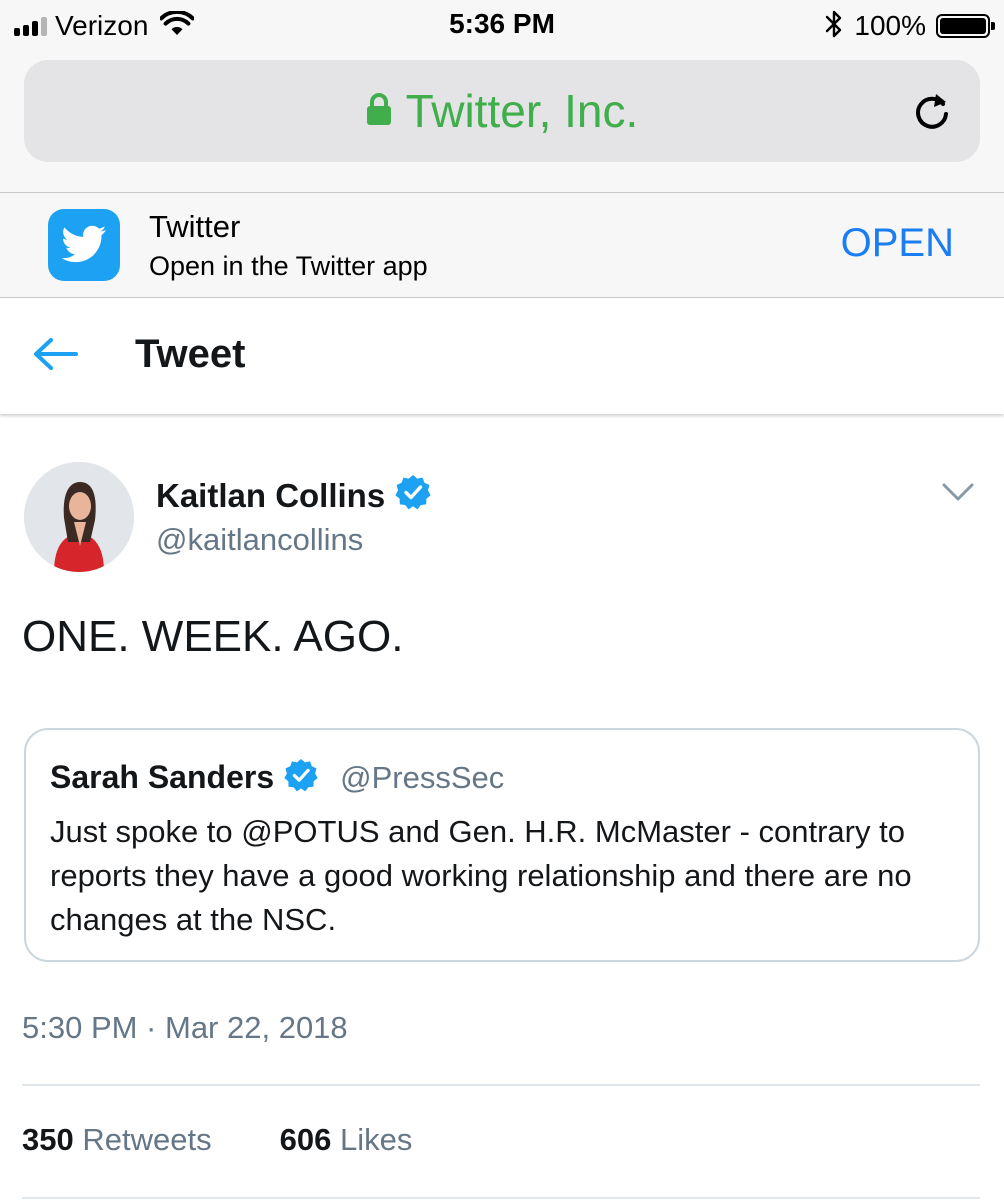  I want to click on banner-app-name: Twitter, so click(195, 226).